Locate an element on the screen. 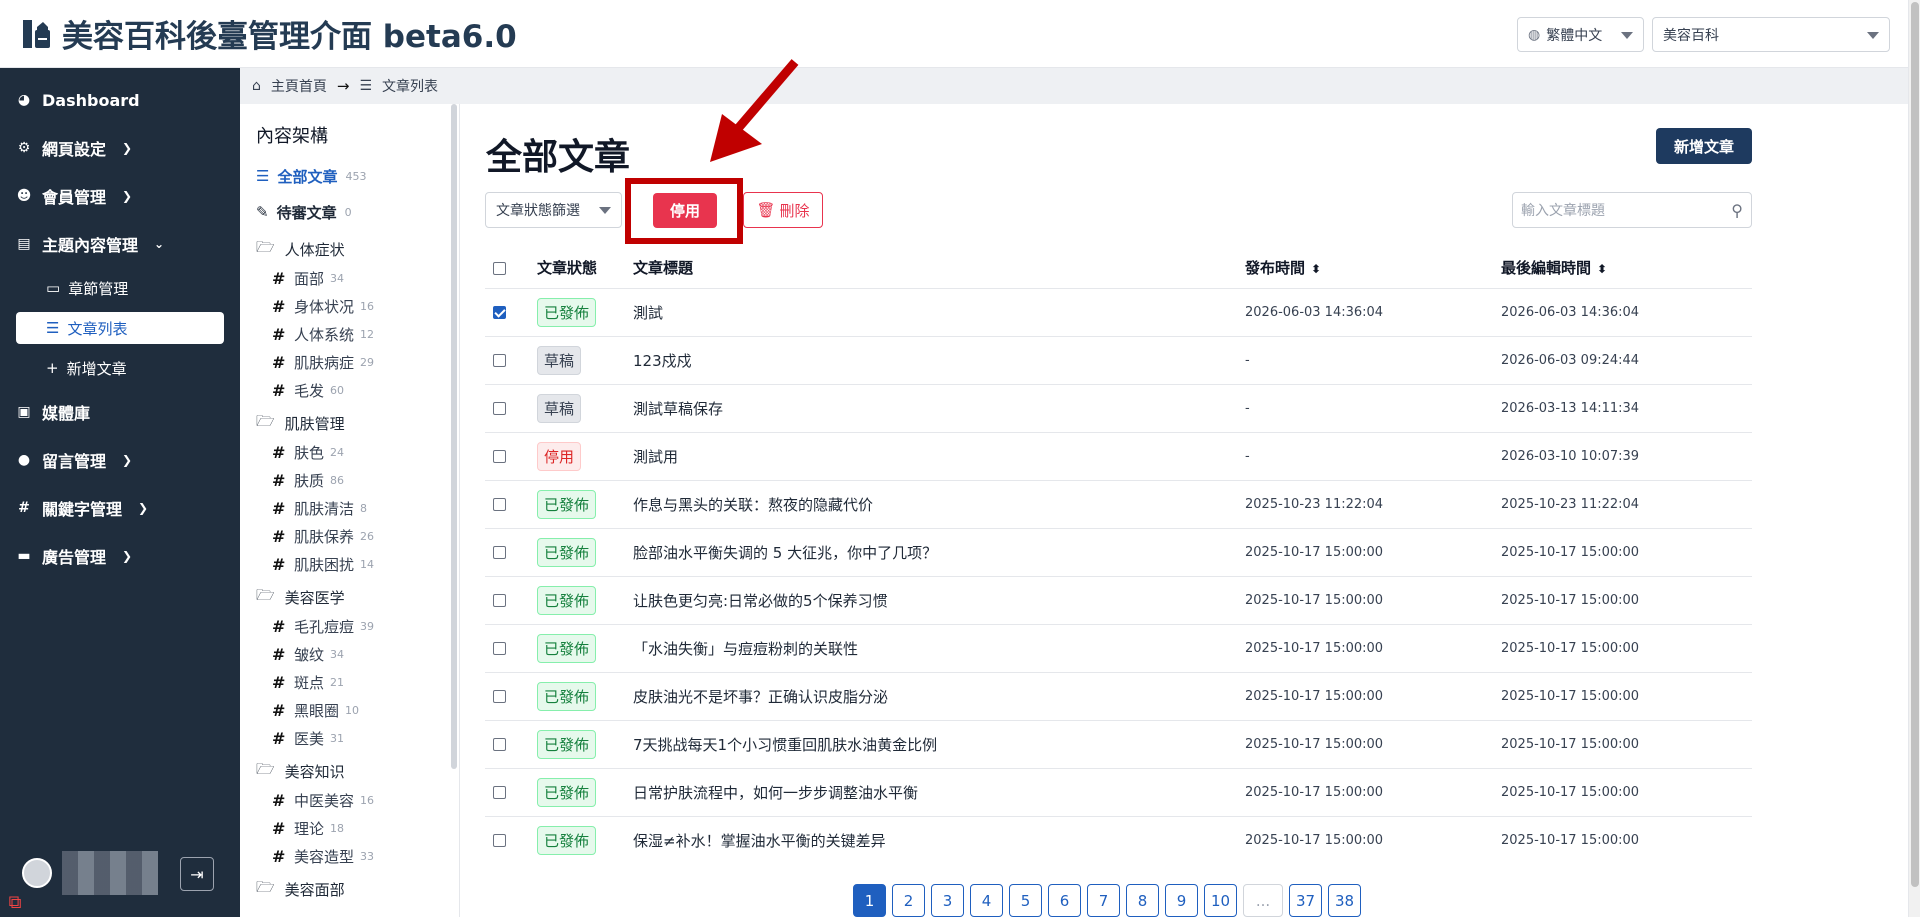 The image size is (1920, 917). sidebar-subitem-chapters: ▭ 章節管理 is located at coordinates (120, 288).